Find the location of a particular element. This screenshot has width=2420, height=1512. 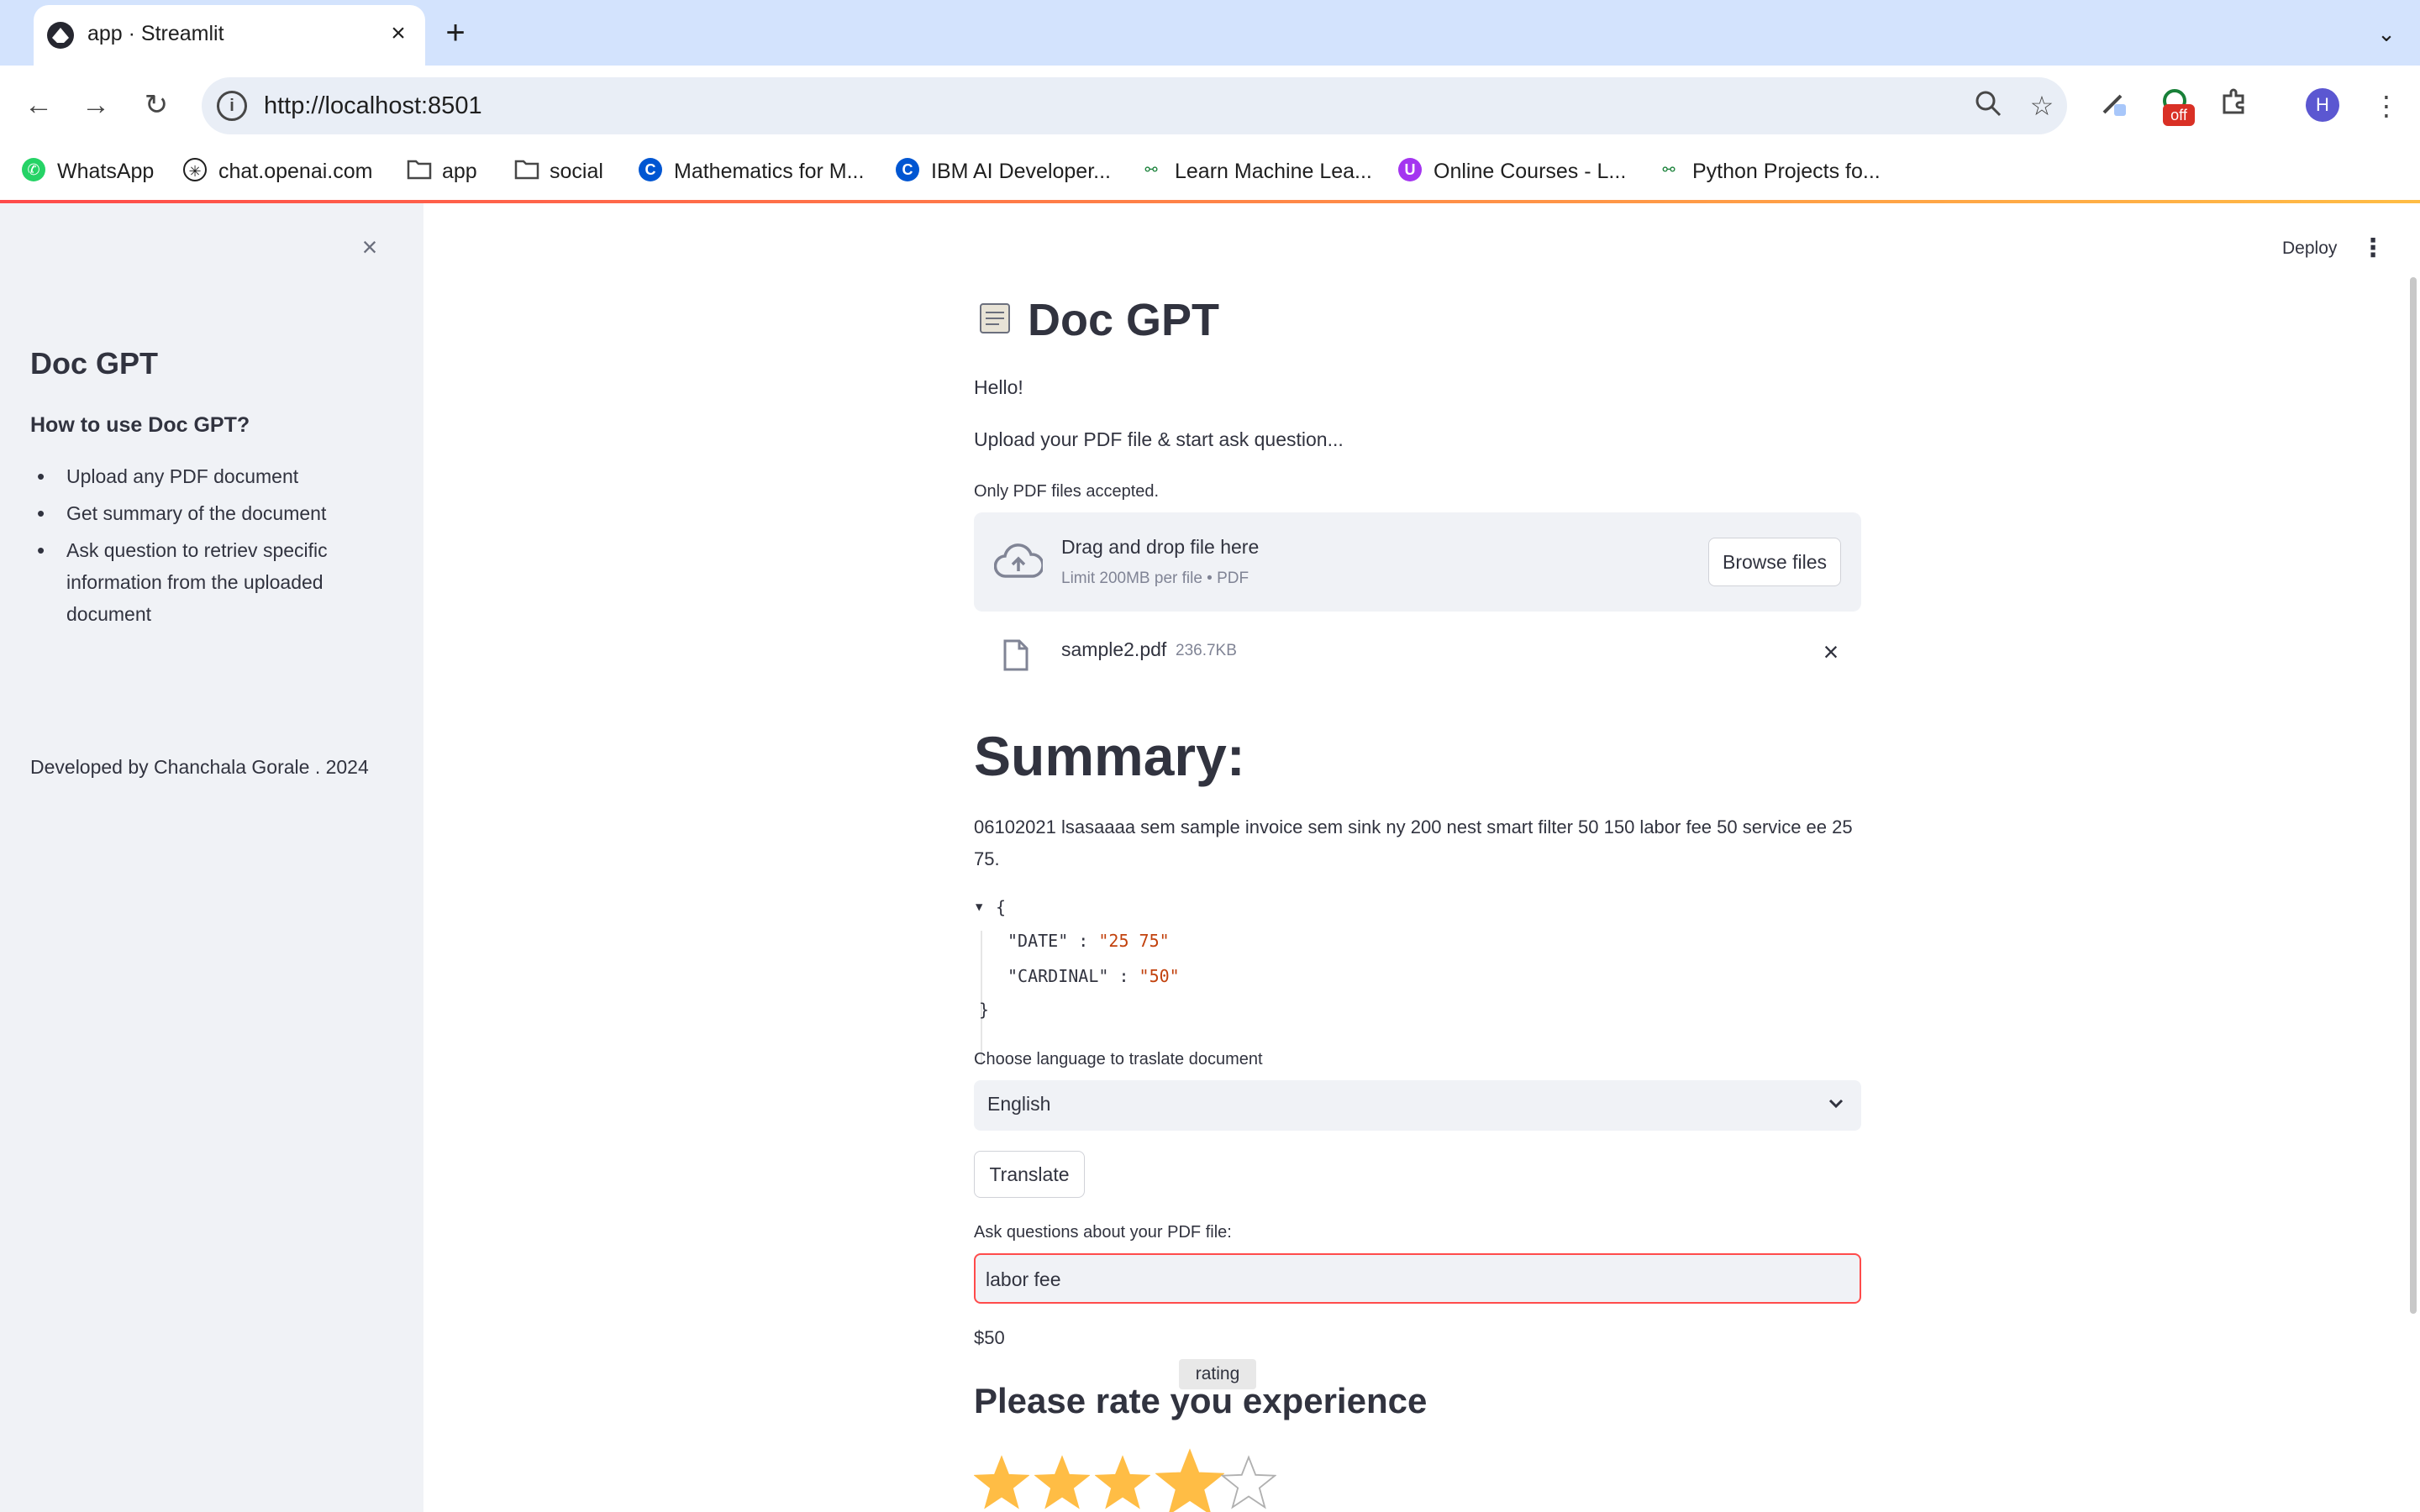

json-value: "25 75" is located at coordinates (1134, 941).